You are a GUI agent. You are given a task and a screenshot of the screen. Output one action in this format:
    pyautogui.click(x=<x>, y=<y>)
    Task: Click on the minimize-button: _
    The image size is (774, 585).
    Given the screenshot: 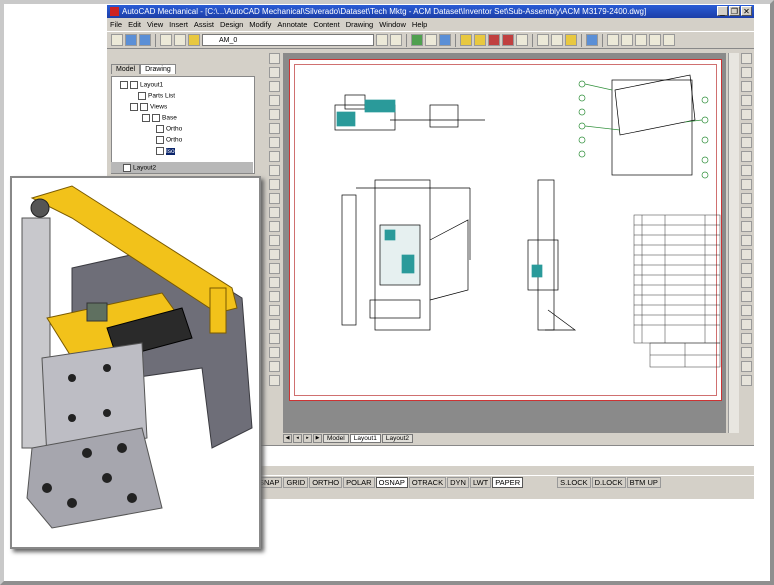 What is the action you would take?
    pyautogui.click(x=722, y=11)
    